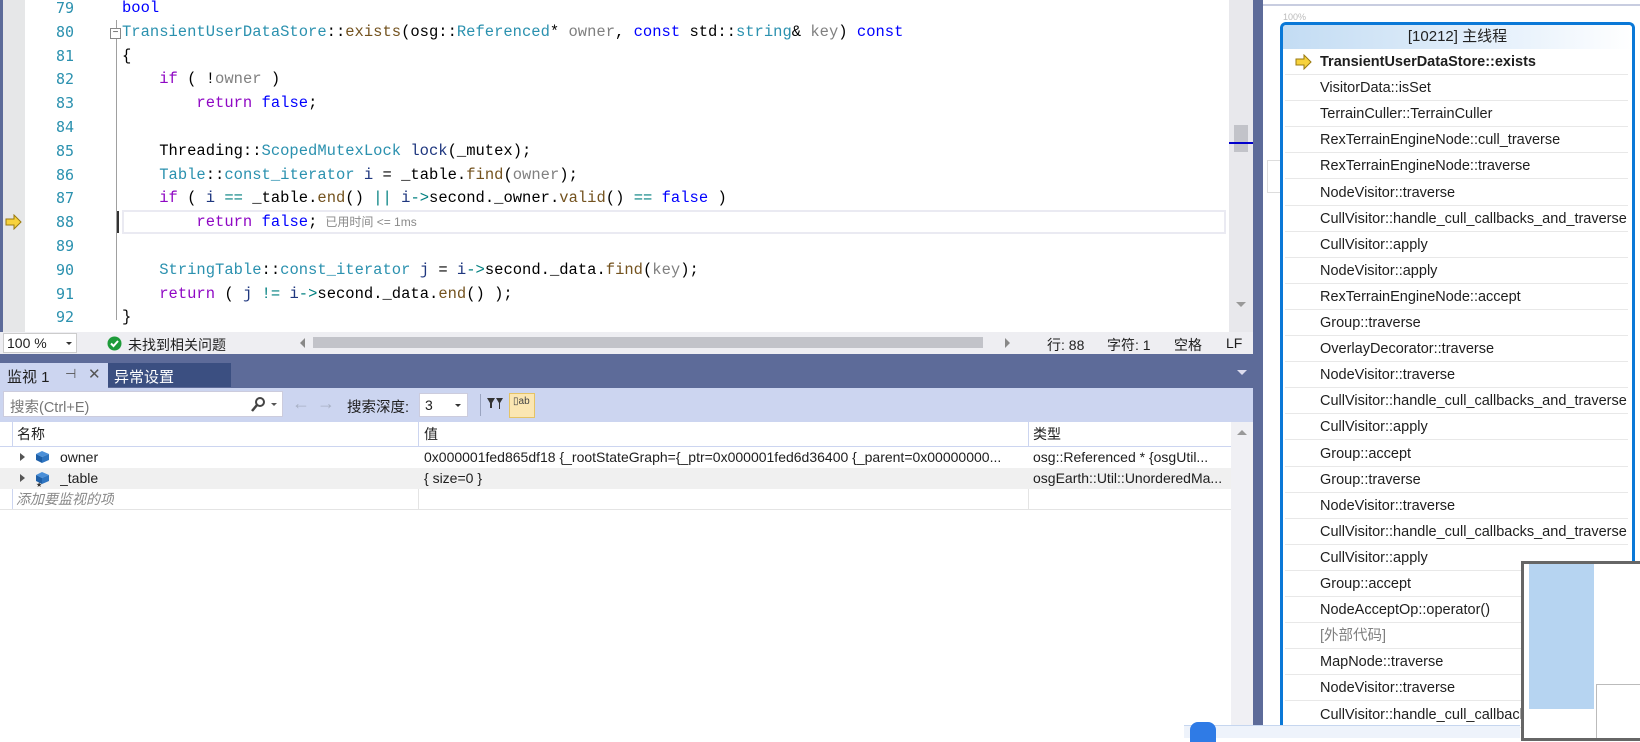  Describe the element at coordinates (648, 342) in the screenshot. I see `horizontal-scroll-thumb` at that location.